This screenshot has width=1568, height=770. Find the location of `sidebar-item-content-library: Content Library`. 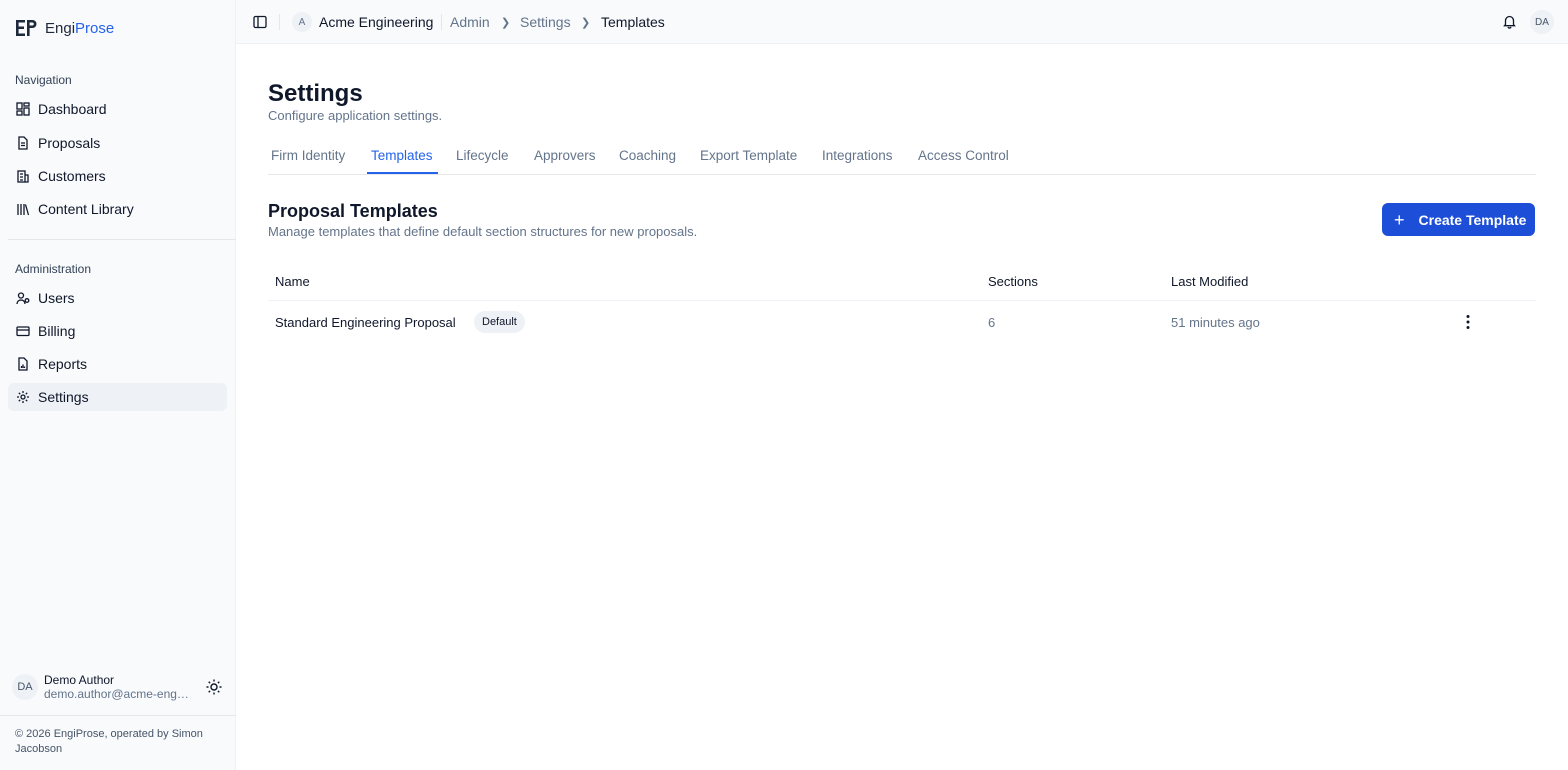

sidebar-item-content-library: Content Library is located at coordinates (117, 209).